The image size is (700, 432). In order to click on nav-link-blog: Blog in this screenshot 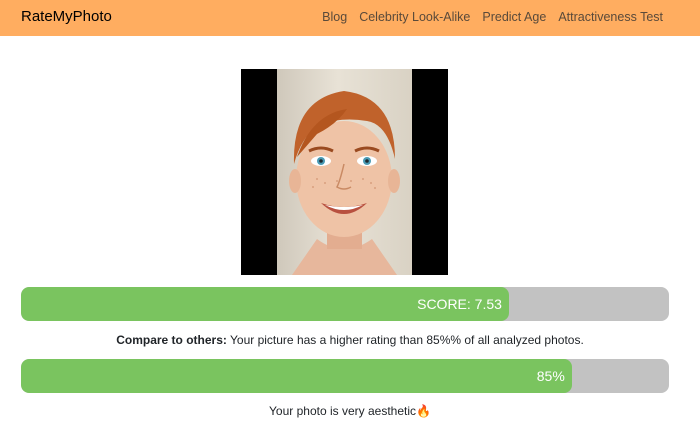, I will do `click(334, 17)`.